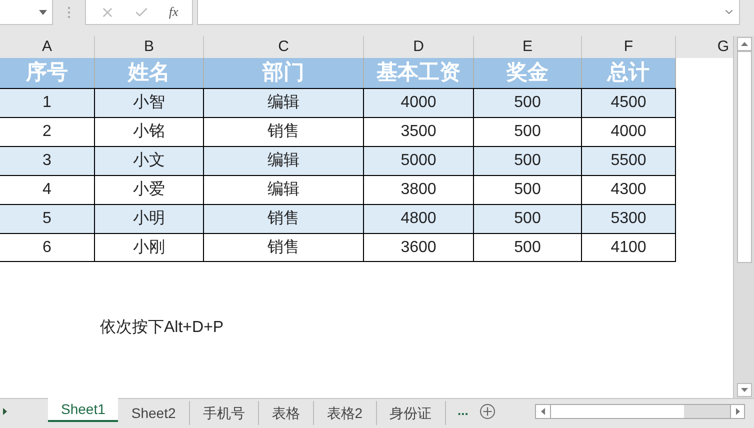 The width and height of the screenshot is (754, 428). I want to click on table-cell: 5000, so click(419, 160).